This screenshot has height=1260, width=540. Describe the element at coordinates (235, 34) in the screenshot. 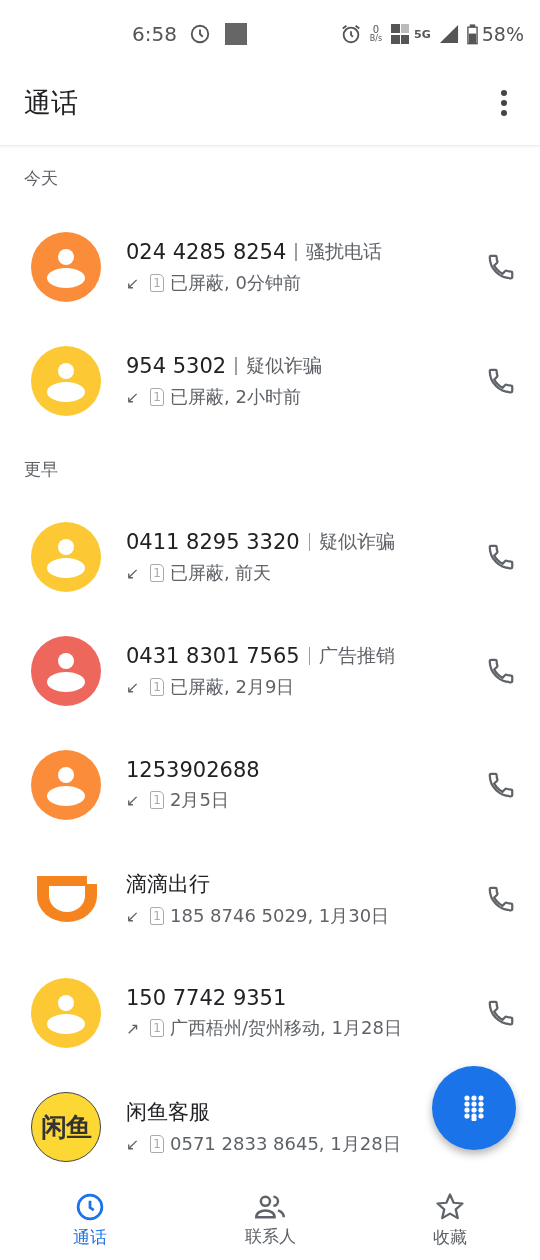

I see `notification-icon` at that location.